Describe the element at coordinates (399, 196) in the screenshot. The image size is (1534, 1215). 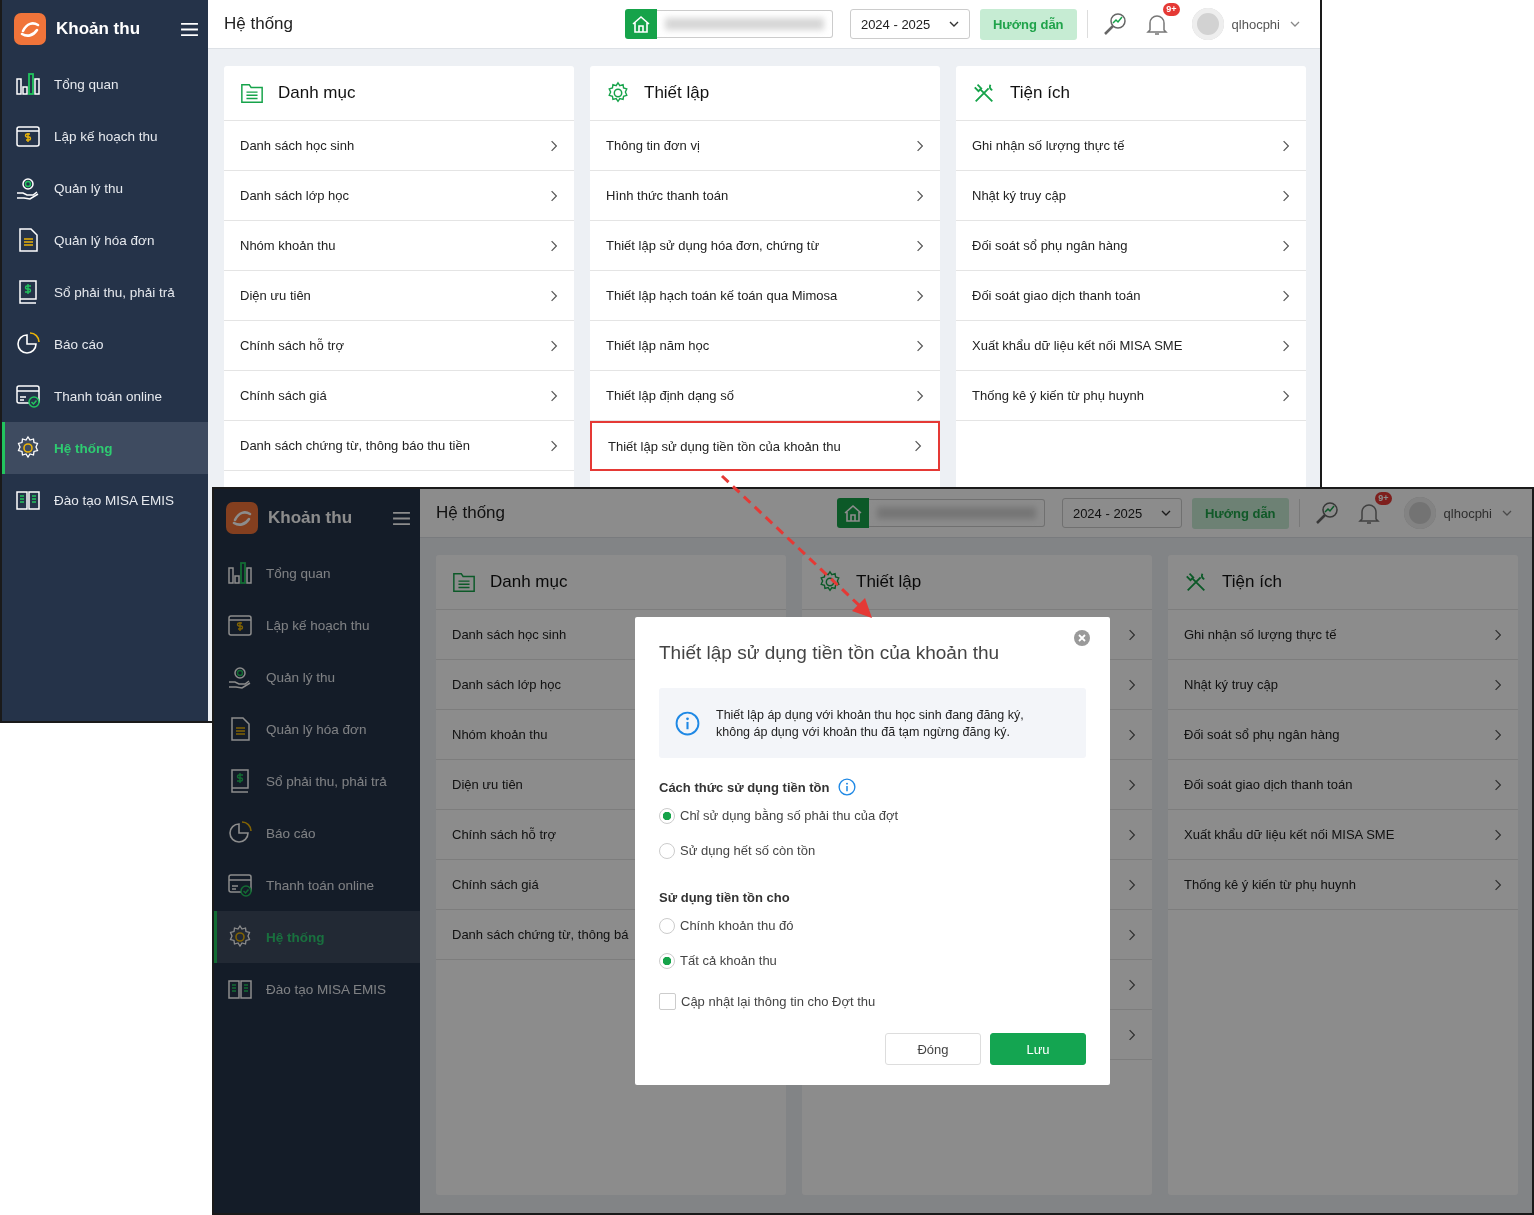
I see `menu-row: Danh sách lớp học` at that location.